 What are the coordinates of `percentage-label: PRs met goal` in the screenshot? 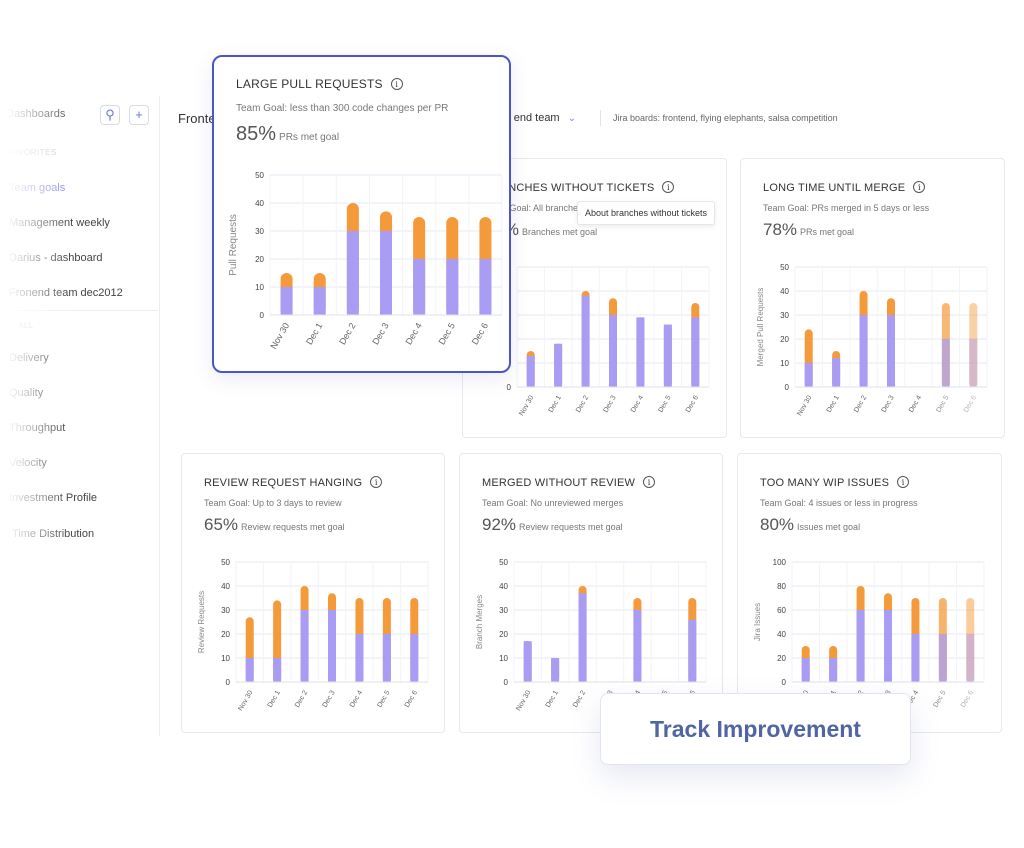 It's located at (827, 232).